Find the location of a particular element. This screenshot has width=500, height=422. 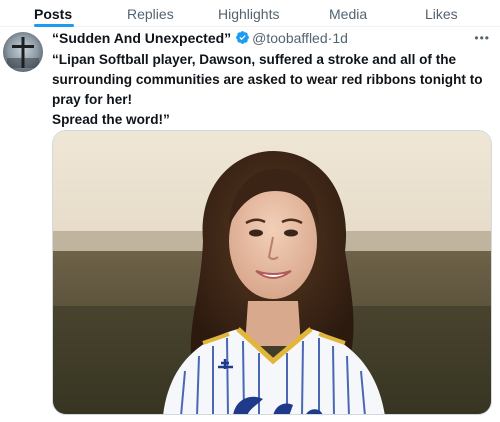

more-options-icon: ••• is located at coordinates (482, 38).